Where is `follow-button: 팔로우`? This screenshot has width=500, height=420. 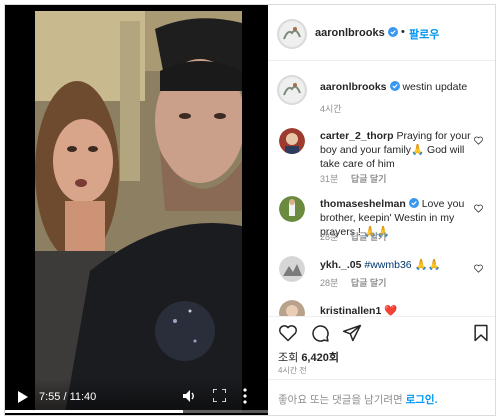 follow-button: 팔로우 is located at coordinates (424, 34).